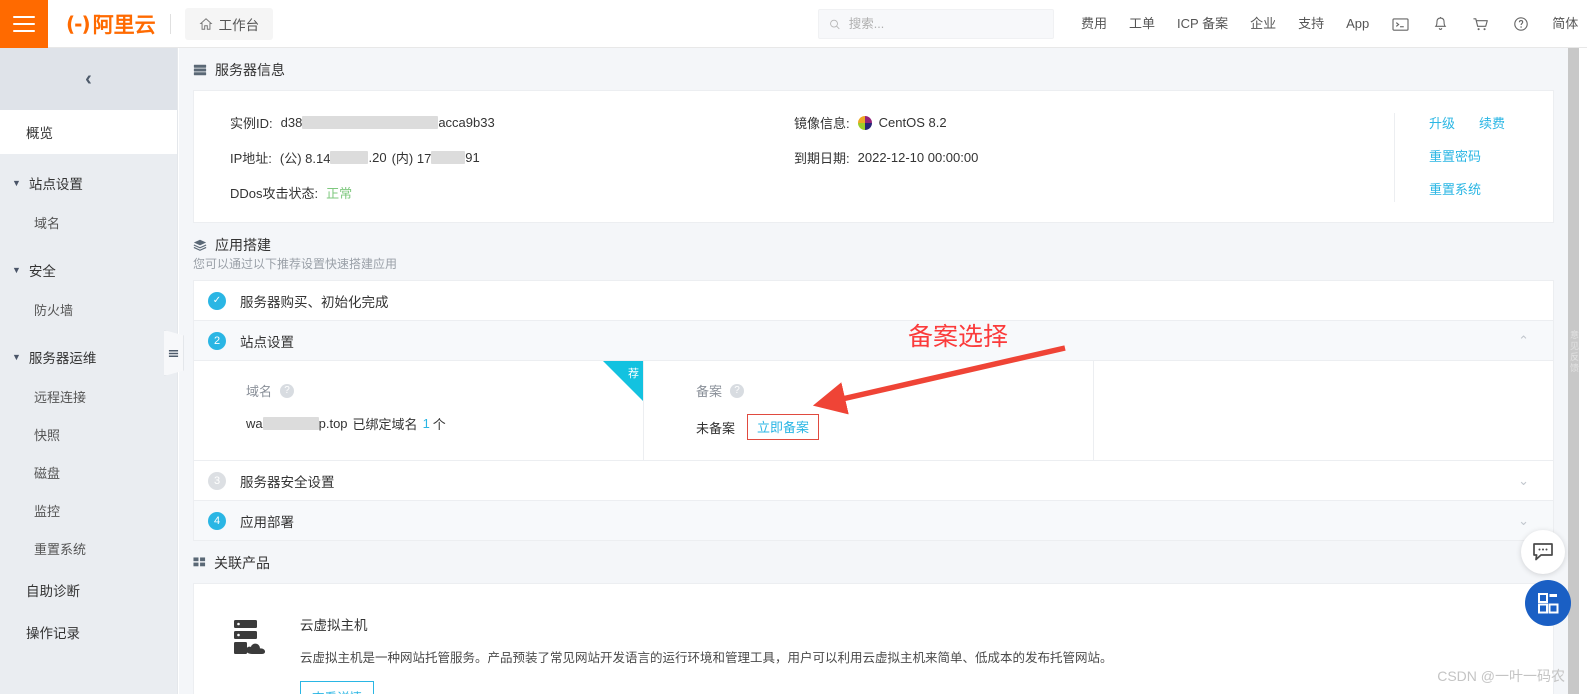  Describe the element at coordinates (88, 434) in the screenshot. I see `sidebar-item-snapshot: 快照` at that location.